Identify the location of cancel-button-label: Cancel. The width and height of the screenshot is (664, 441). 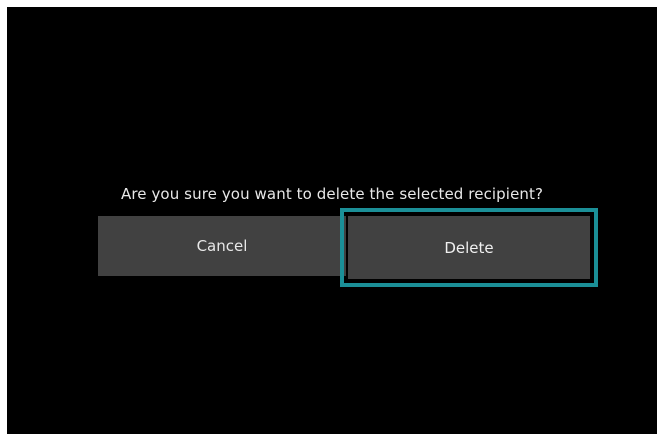
(222, 246).